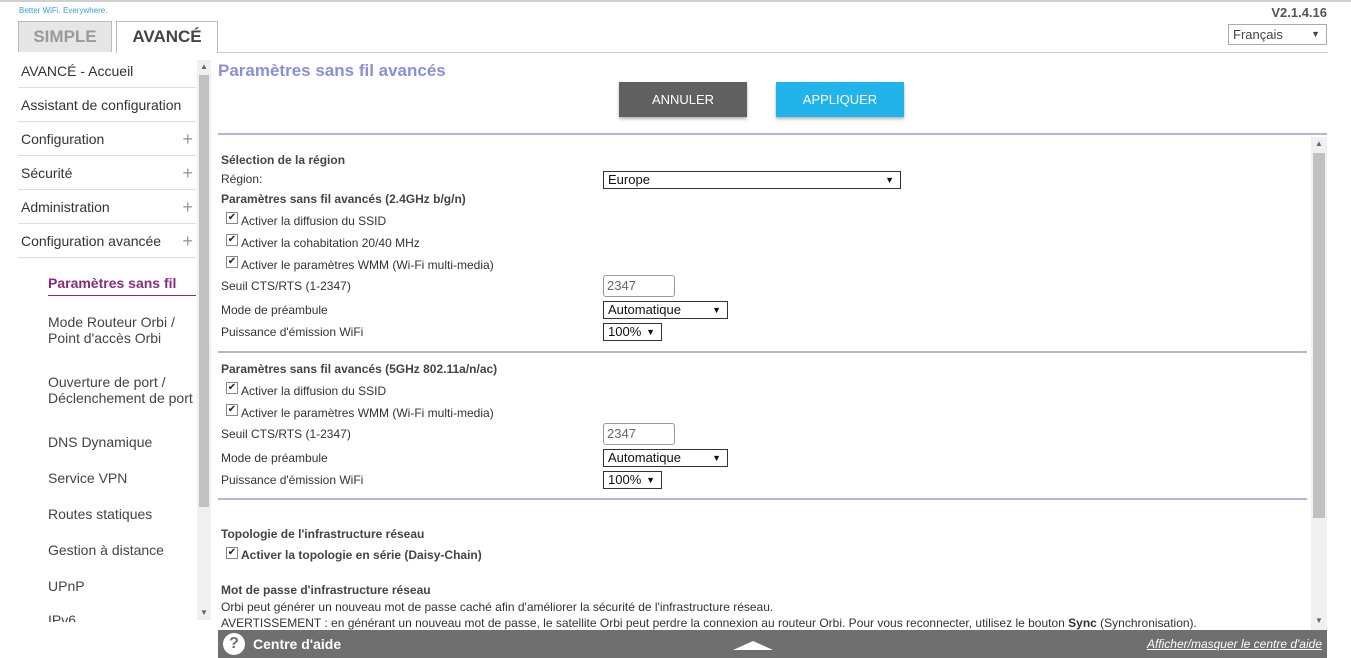 The image size is (1351, 658). Describe the element at coordinates (297, 644) in the screenshot. I see `help-center-title: Centre d'aide` at that location.